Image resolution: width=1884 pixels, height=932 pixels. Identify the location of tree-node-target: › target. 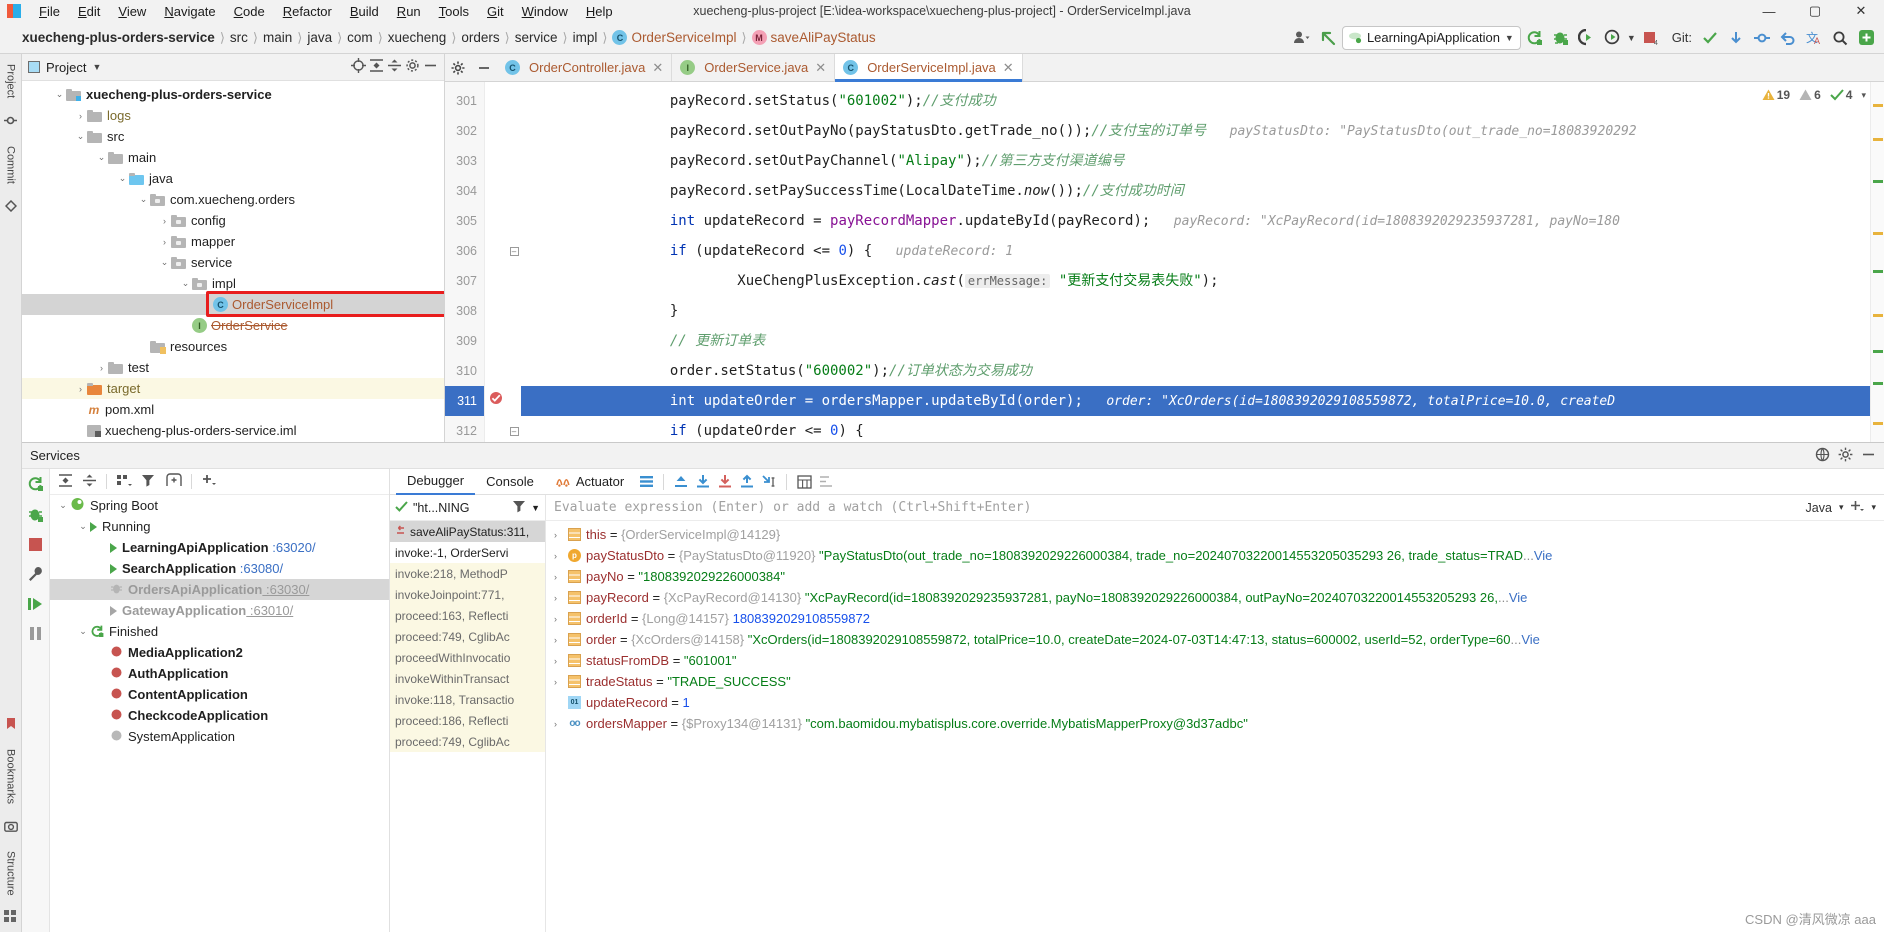
(233, 388).